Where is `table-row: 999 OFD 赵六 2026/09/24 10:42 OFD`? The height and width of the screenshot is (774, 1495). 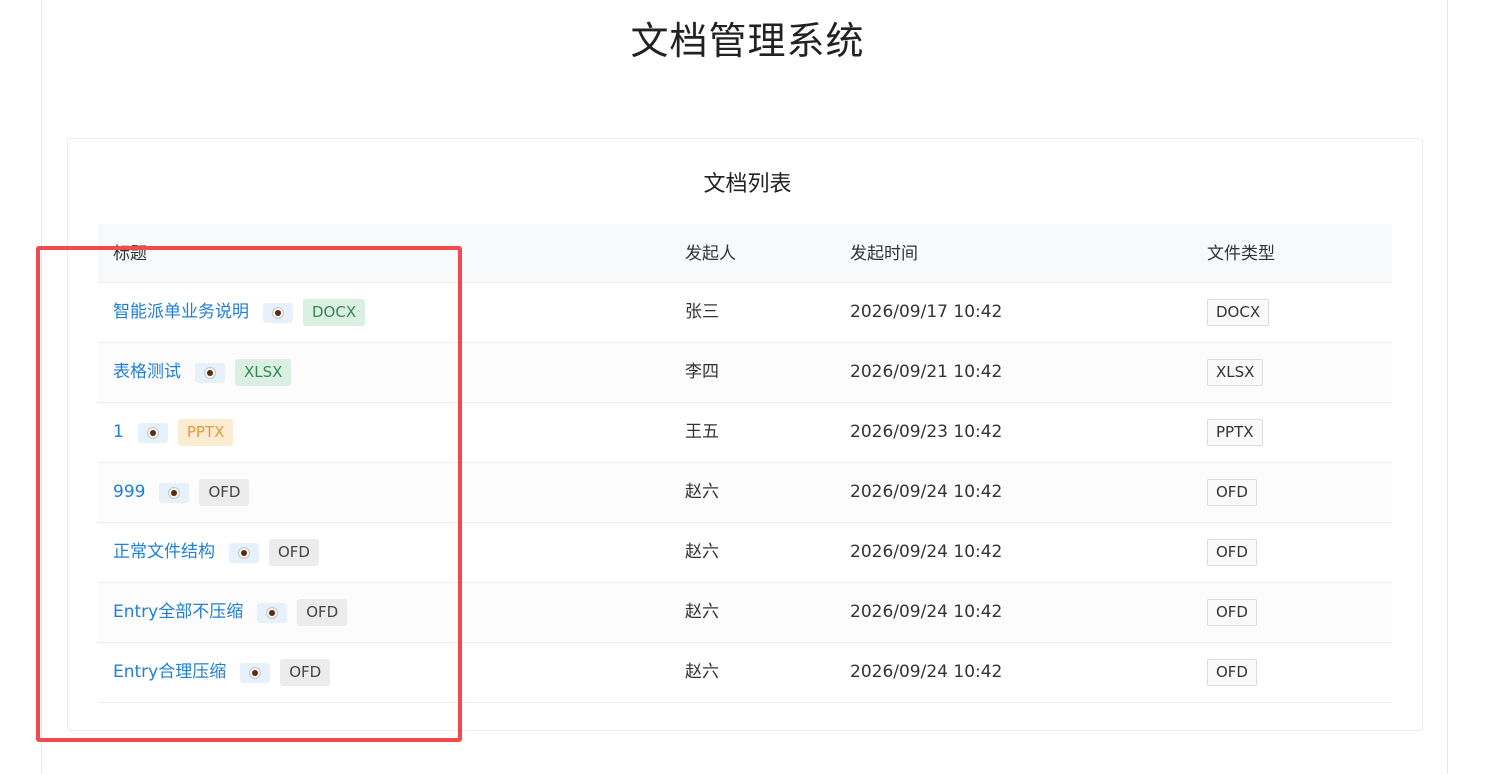
table-row: 999 OFD 赵六 2026/09/24 10:42 OFD is located at coordinates (745, 493).